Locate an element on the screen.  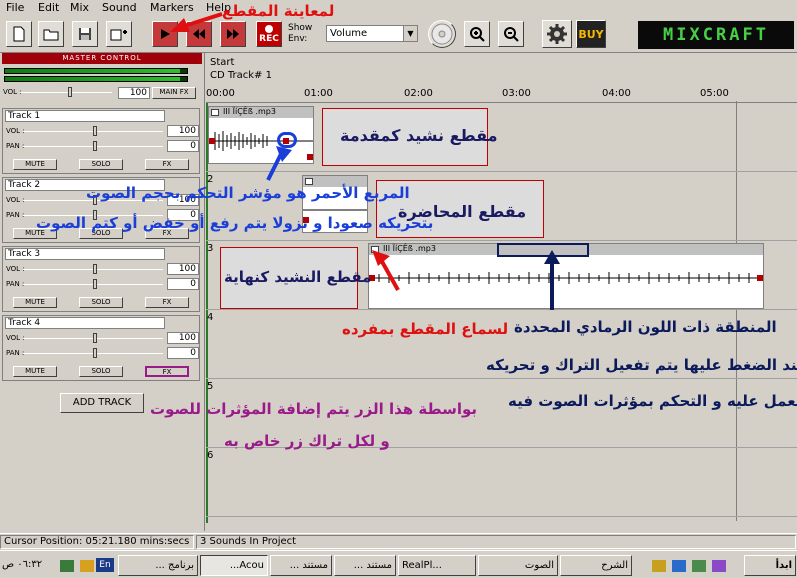
add-sound-button is located at coordinates (119, 34).